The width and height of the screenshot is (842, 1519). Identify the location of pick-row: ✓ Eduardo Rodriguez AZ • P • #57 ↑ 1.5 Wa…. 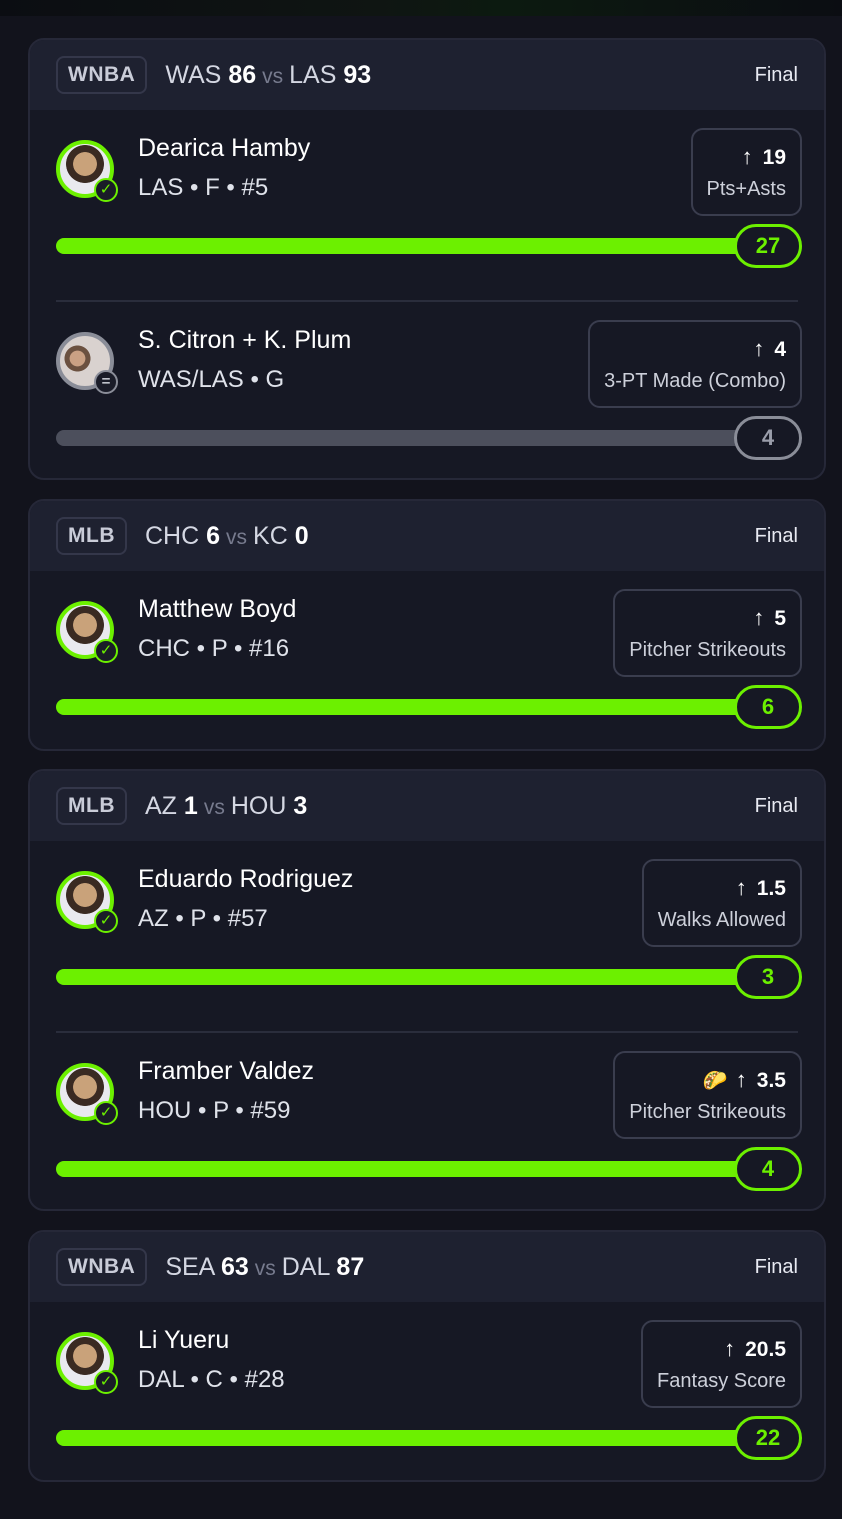
(427, 936).